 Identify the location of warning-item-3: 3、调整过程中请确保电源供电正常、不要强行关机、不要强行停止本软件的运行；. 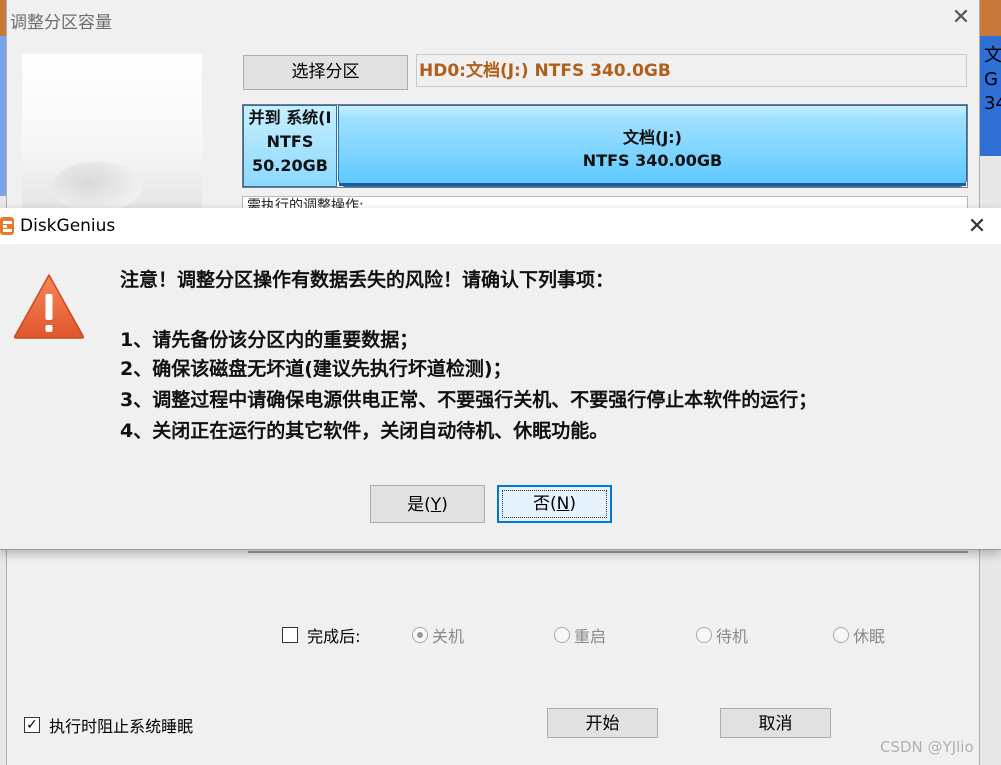
(469, 400).